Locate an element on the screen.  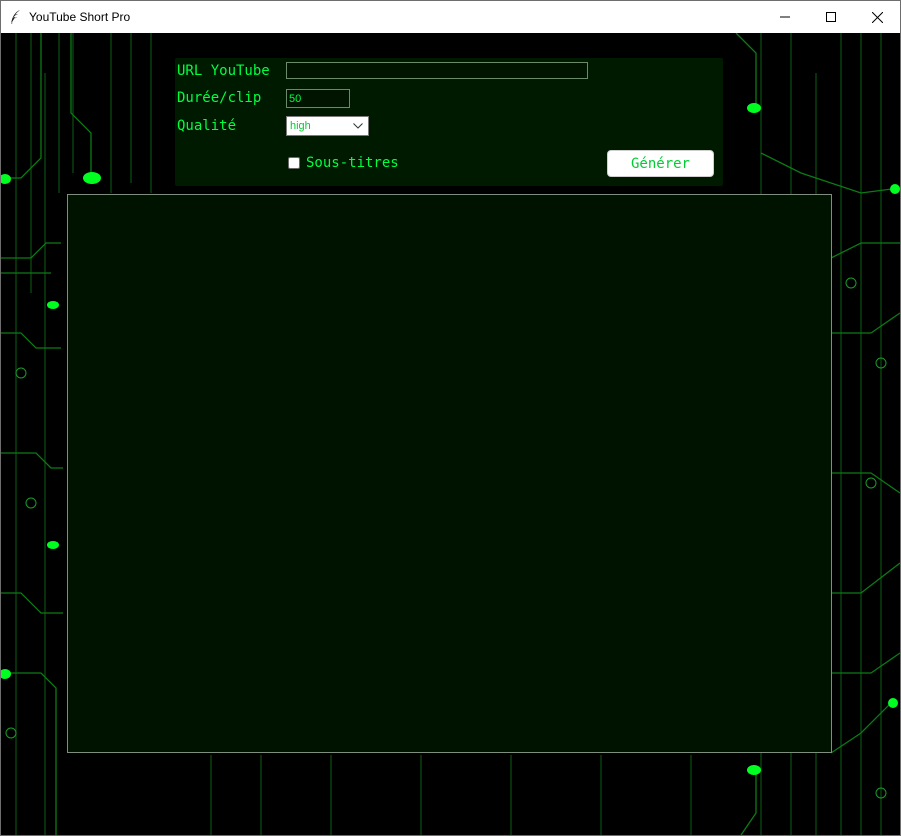
minimize-icon is located at coordinates (785, 17).